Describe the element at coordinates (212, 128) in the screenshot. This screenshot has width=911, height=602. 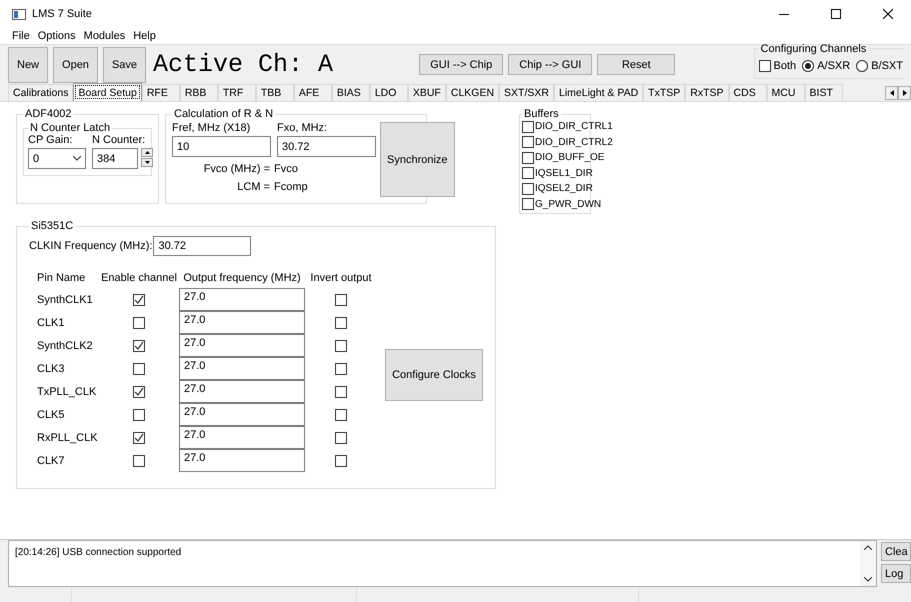
I see `field-label: Fref, MHz (X18)` at that location.